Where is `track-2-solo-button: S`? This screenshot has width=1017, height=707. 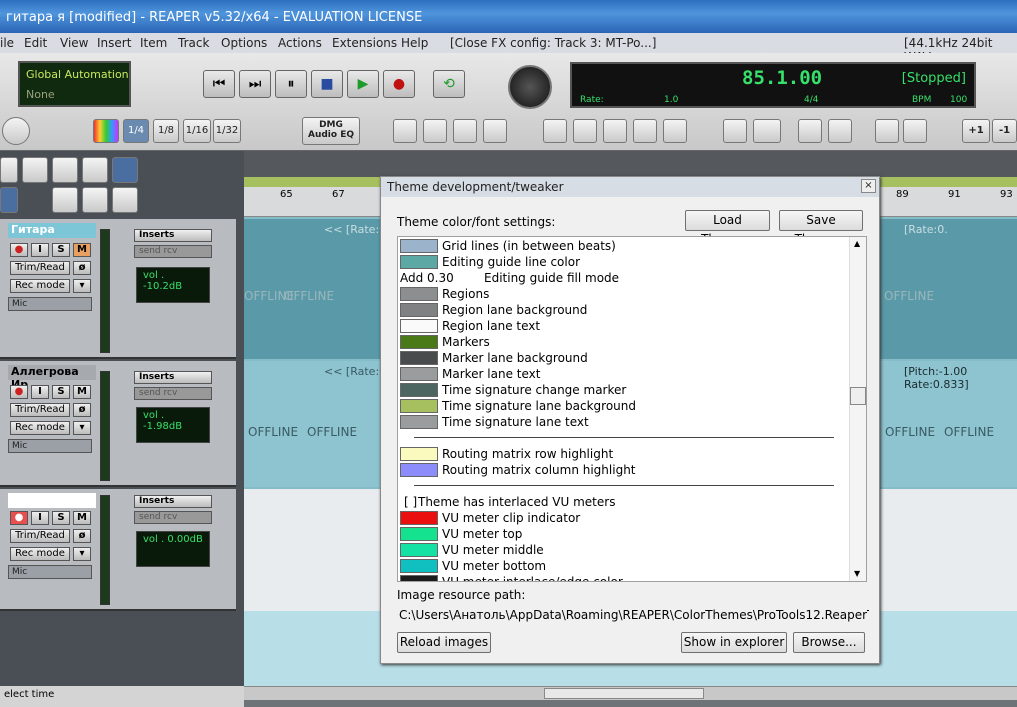
track-2-solo-button: S is located at coordinates (61, 392).